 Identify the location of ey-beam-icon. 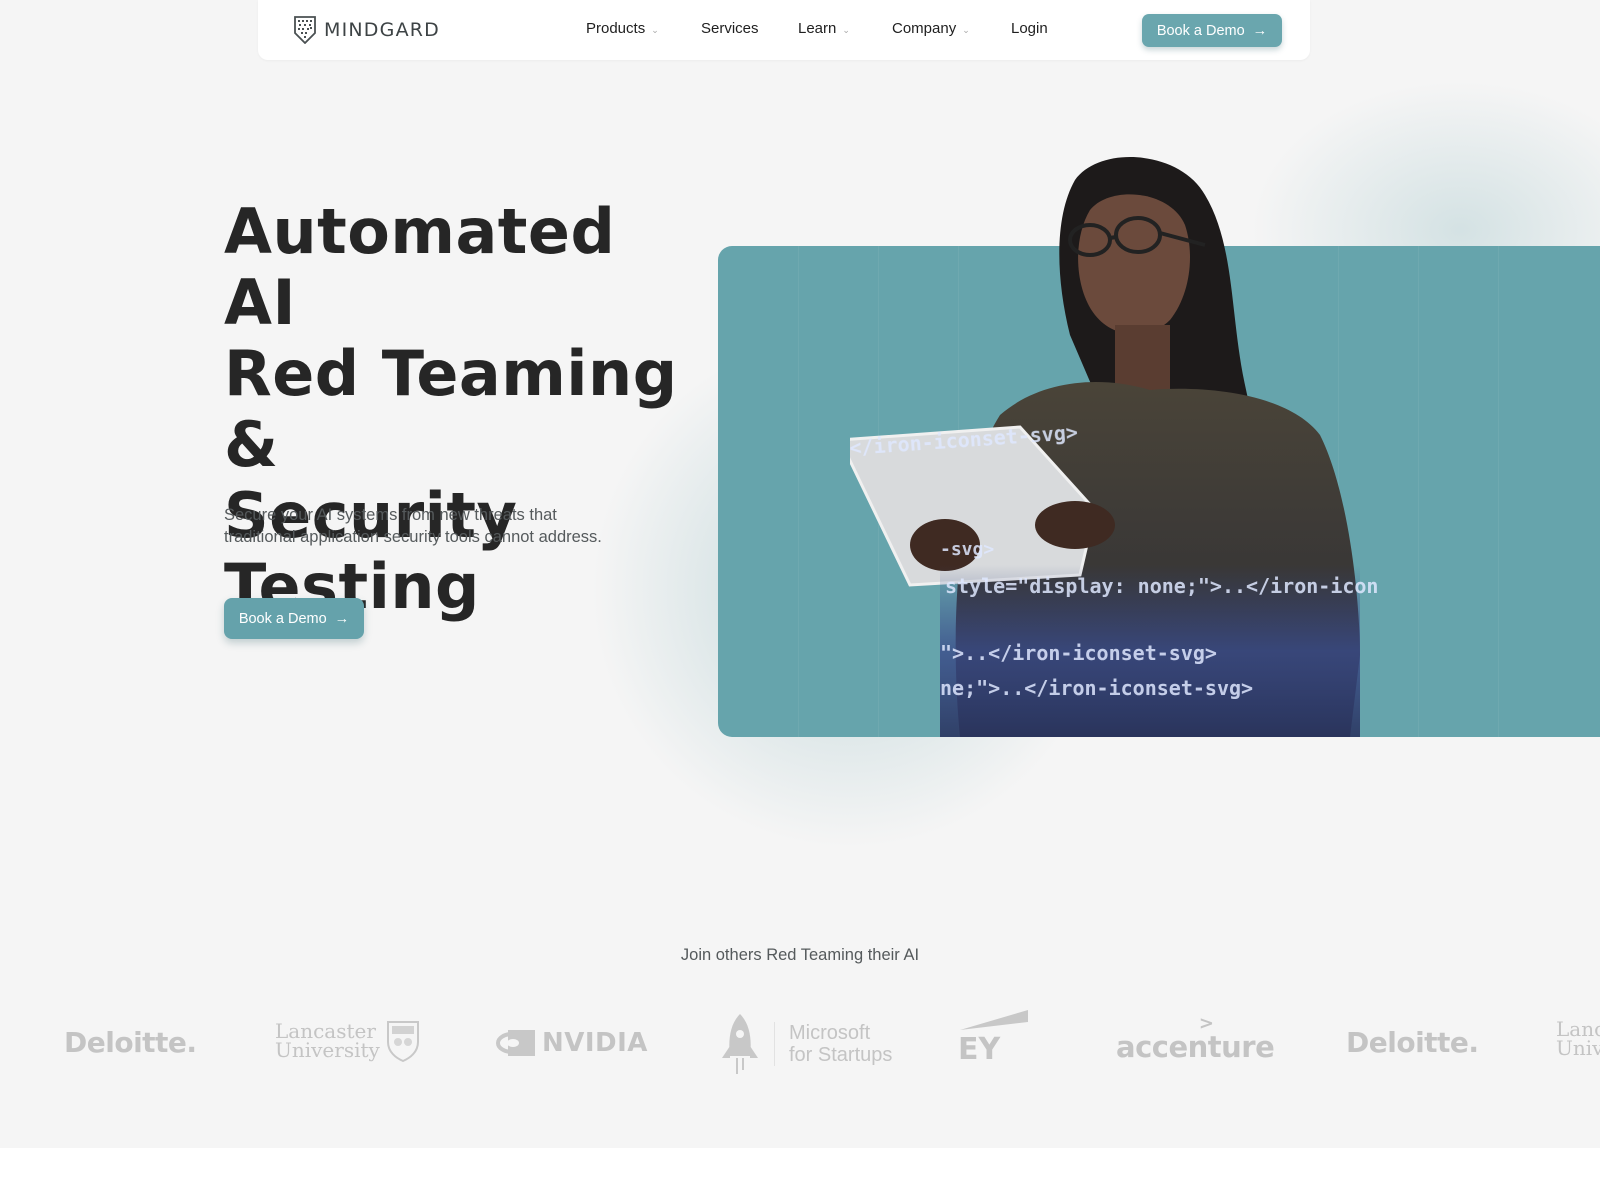
(994, 1020).